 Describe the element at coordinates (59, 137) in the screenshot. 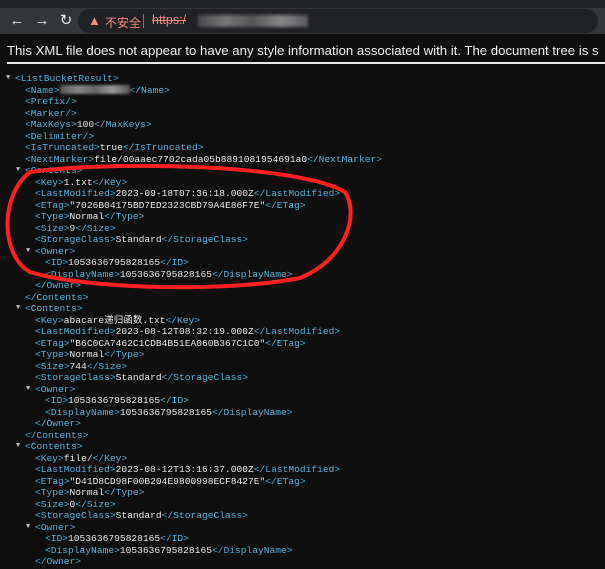

I see `xml-line: <Delimiter/>` at that location.